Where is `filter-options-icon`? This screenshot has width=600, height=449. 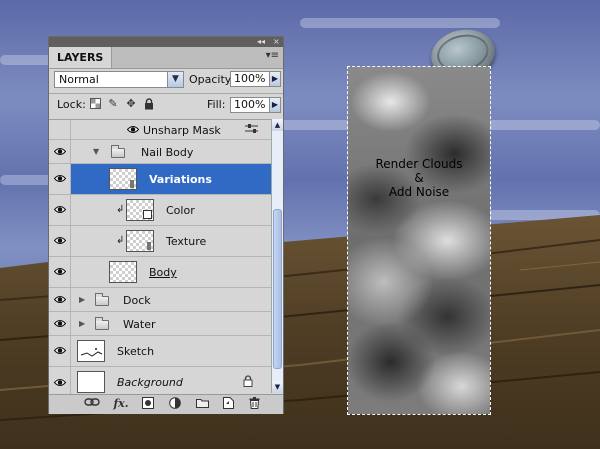
filter-options-icon is located at coordinates (251, 130).